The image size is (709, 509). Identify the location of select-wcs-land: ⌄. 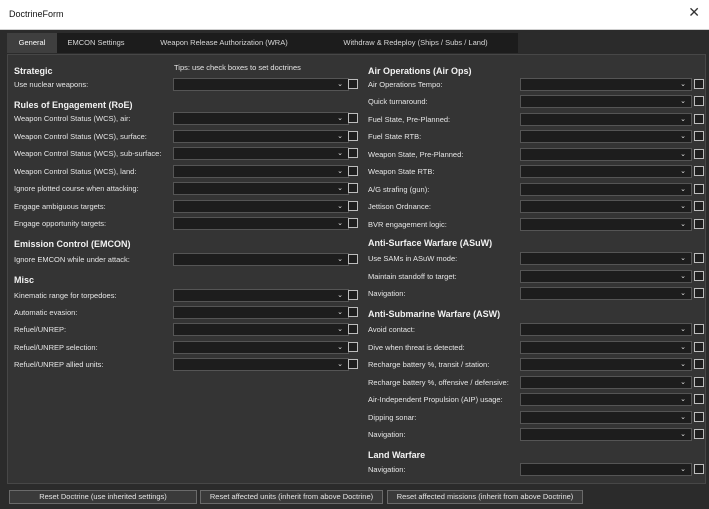
(261, 171).